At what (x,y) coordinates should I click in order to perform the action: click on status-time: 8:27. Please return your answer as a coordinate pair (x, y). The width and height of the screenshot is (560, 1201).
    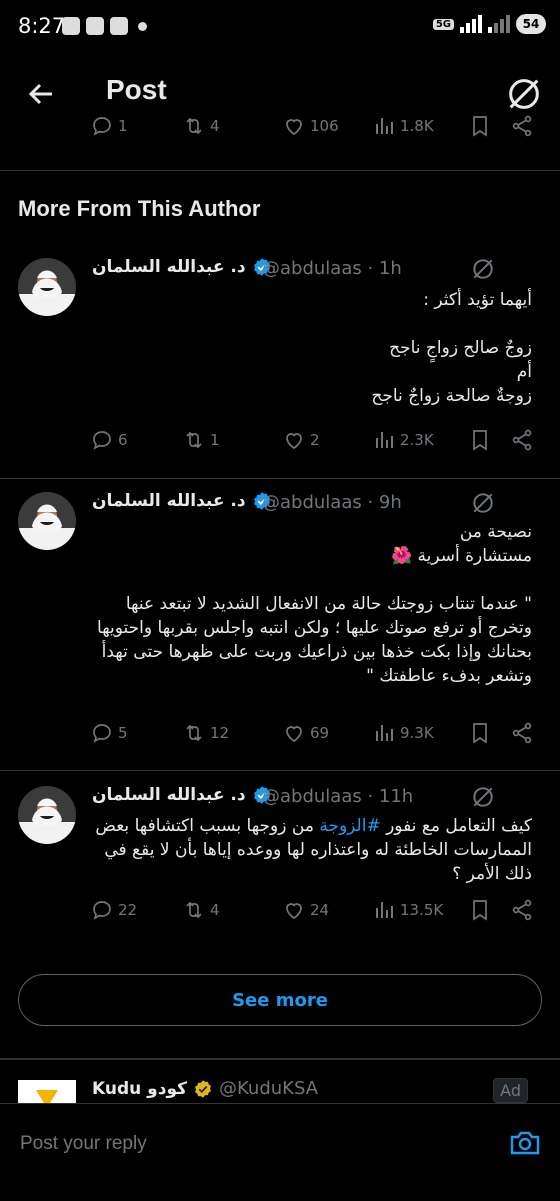
    Looking at the image, I should click on (42, 26).